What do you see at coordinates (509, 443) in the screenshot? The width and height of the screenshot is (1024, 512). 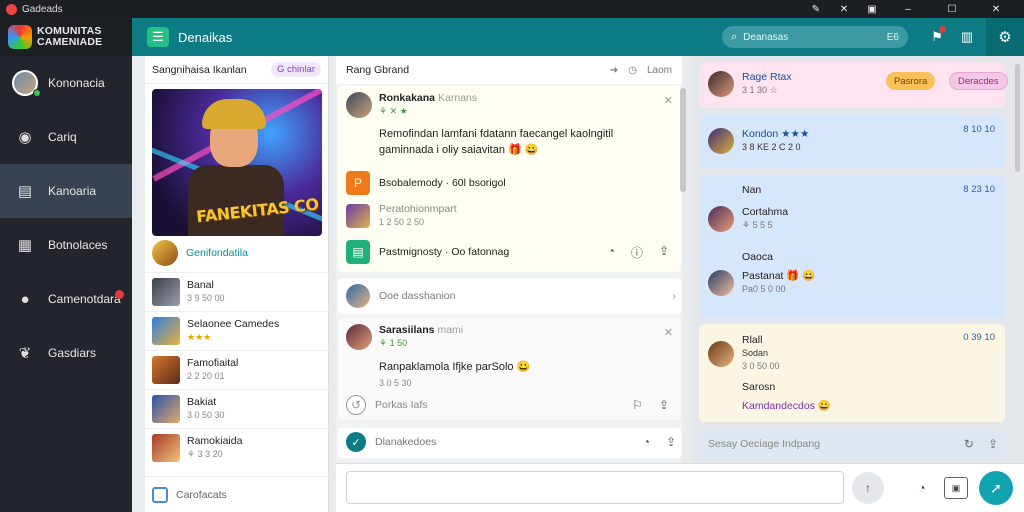 I see `task-row: ✓ Dlanakedoes ◔ ⇪` at bounding box center [509, 443].